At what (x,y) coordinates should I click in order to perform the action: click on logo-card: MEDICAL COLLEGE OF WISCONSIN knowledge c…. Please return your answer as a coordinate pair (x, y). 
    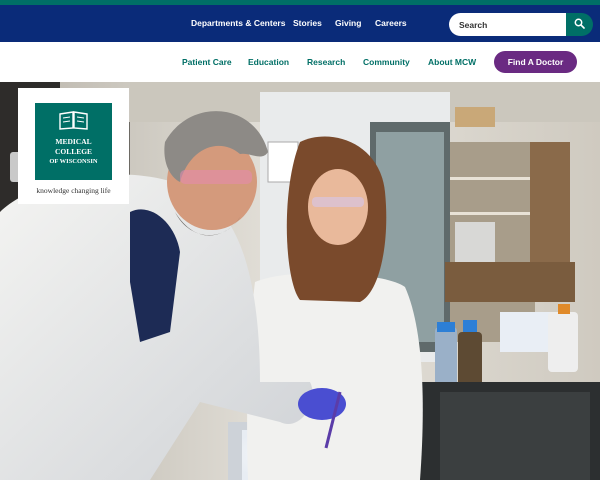
    Looking at the image, I should click on (73, 146).